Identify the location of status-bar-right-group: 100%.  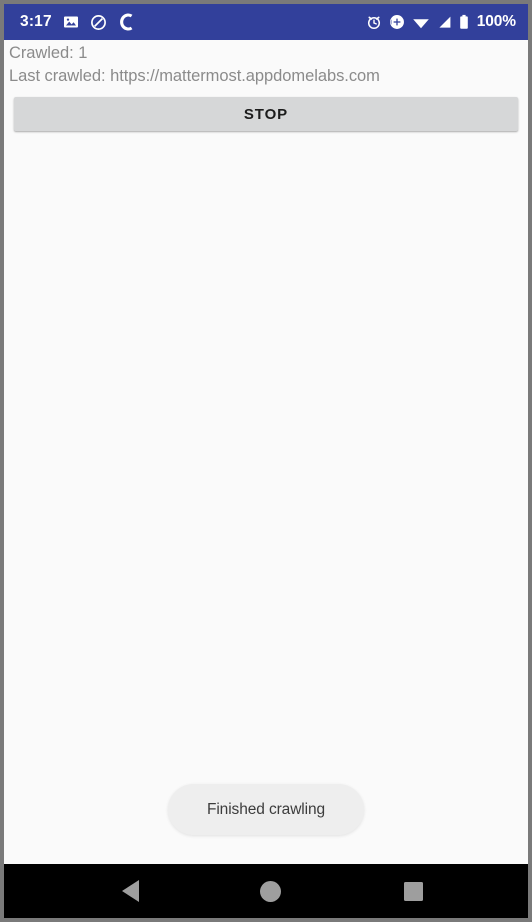
(441, 22).